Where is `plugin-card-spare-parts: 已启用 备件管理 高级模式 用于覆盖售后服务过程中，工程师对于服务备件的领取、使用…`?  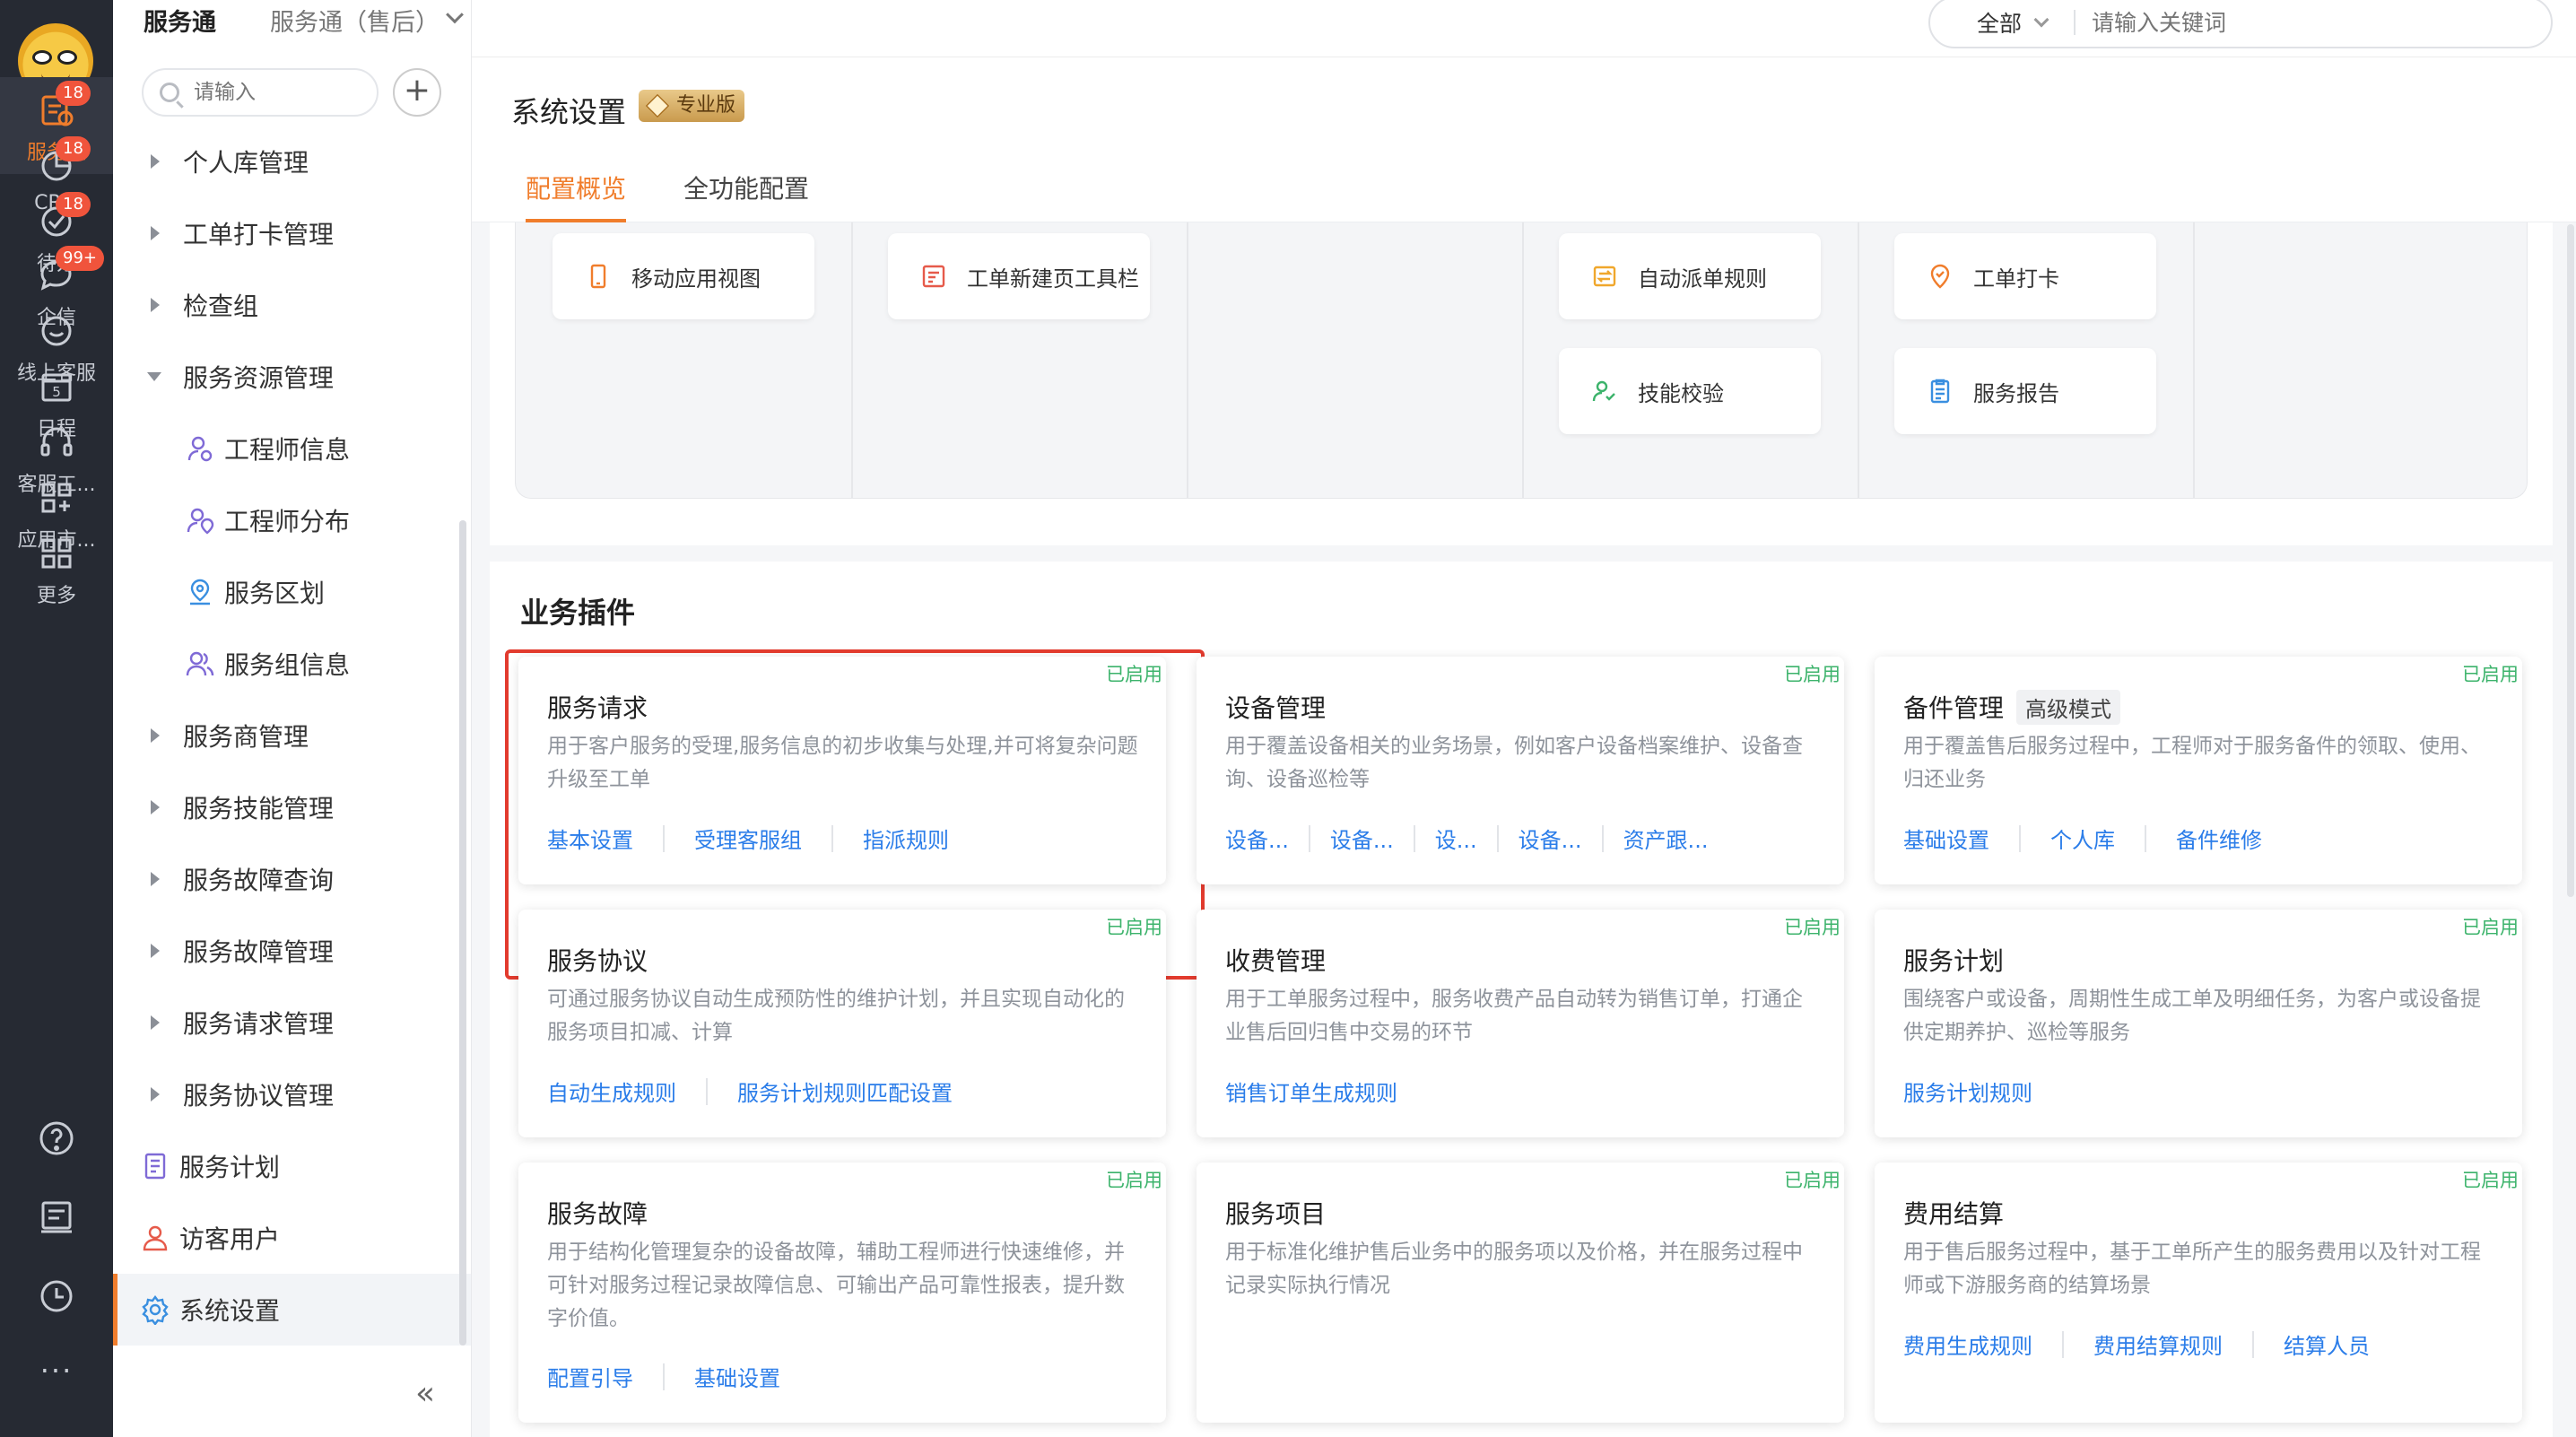
plugin-card-spare-parts: 已启用 备件管理 高级模式 用于覆盖售后服务过程中，工程师对于服务备件的领取、使用… is located at coordinates (2198, 770).